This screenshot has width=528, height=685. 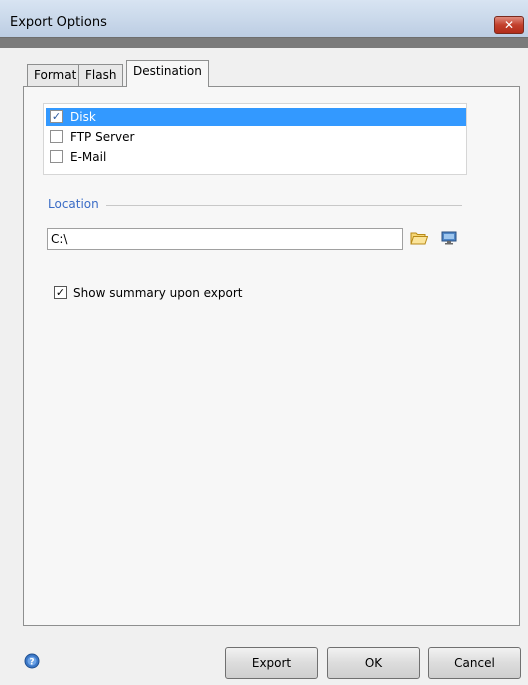 I want to click on cancel-button: Cancel, so click(x=474, y=663).